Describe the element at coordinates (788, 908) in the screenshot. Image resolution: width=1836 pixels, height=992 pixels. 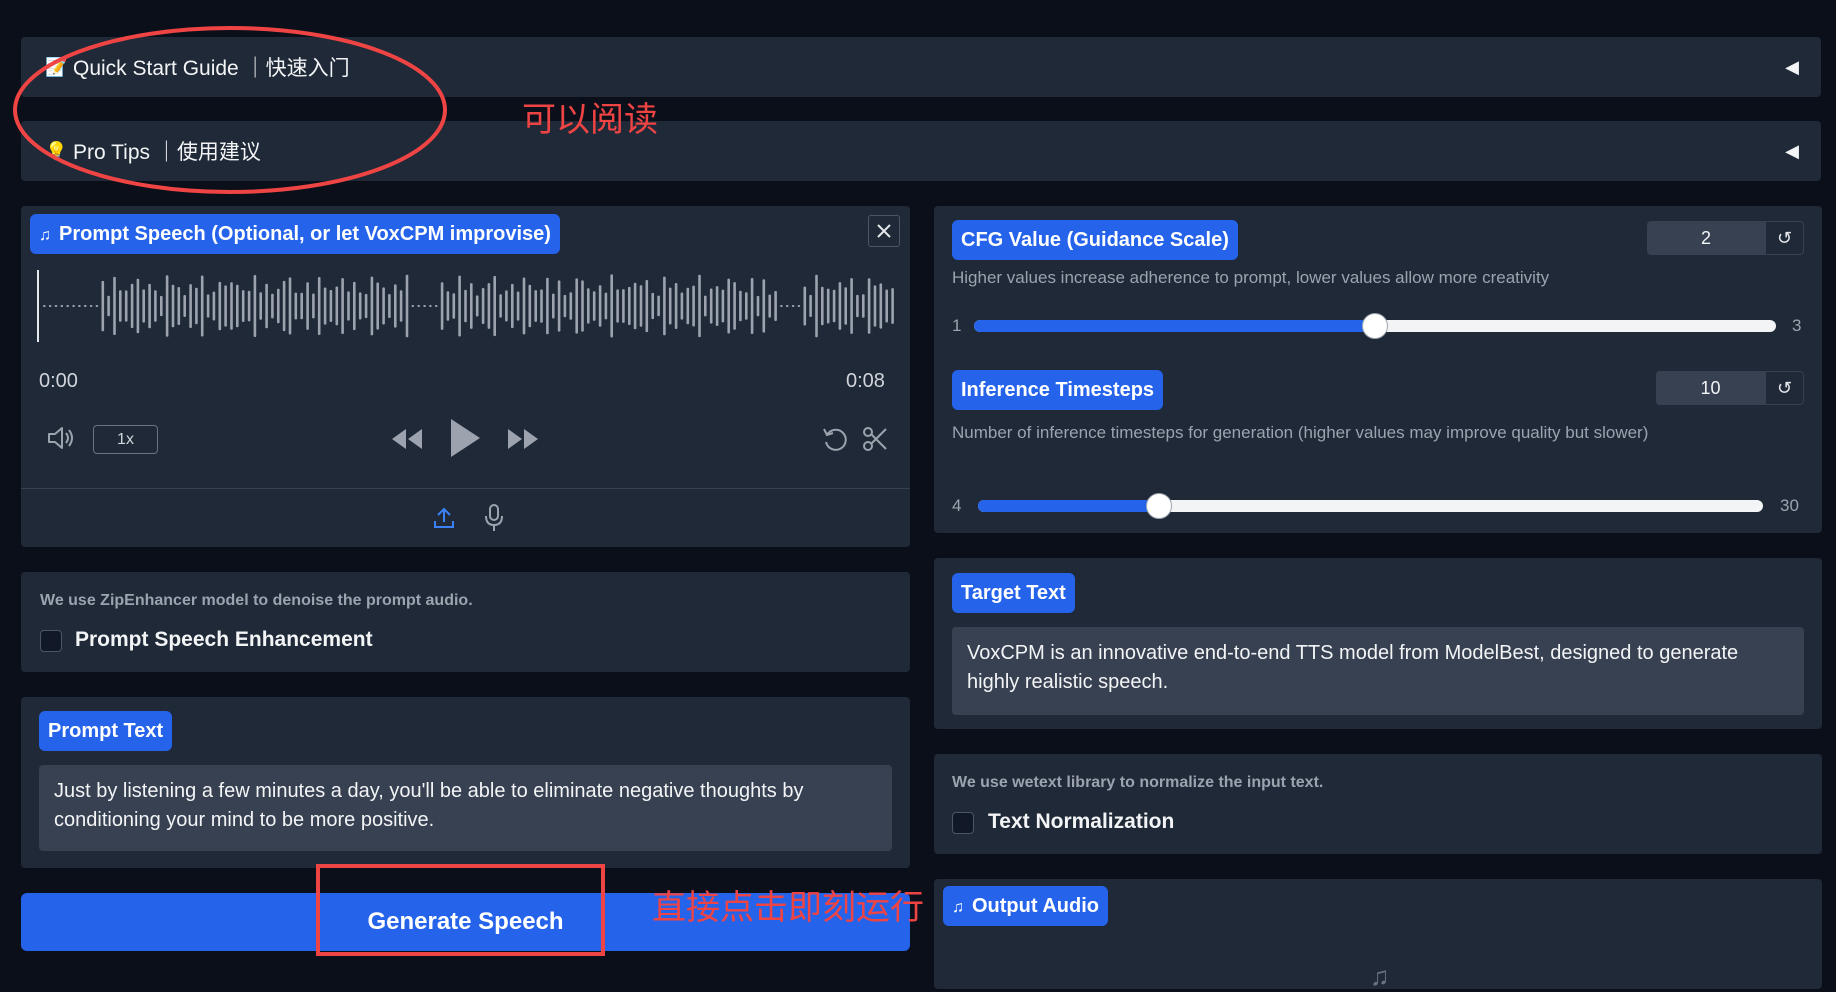
I see `annotation-click-note: 直接点击即刻运行` at that location.